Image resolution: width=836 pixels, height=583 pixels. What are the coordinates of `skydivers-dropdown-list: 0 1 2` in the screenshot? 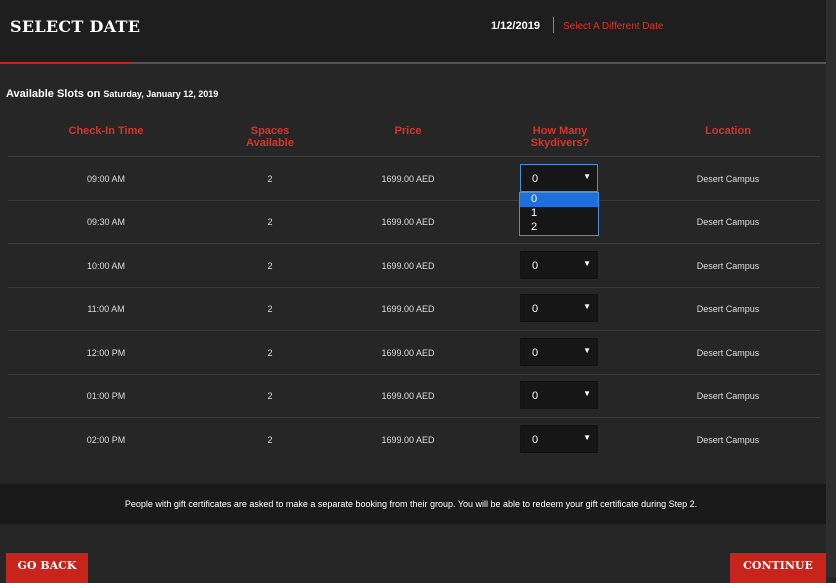 It's located at (559, 214).